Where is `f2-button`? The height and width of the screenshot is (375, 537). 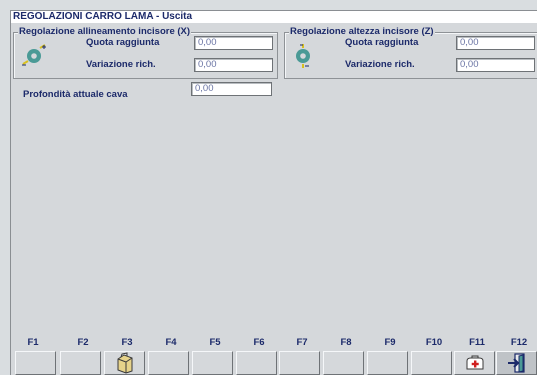 f2-button is located at coordinates (80, 363).